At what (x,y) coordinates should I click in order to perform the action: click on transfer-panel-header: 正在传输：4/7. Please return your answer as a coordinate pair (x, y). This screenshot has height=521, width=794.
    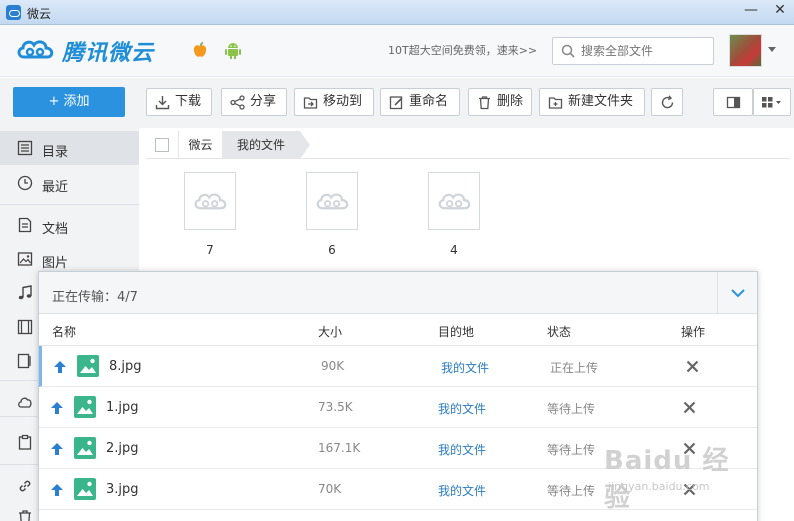
    Looking at the image, I should click on (398, 293).